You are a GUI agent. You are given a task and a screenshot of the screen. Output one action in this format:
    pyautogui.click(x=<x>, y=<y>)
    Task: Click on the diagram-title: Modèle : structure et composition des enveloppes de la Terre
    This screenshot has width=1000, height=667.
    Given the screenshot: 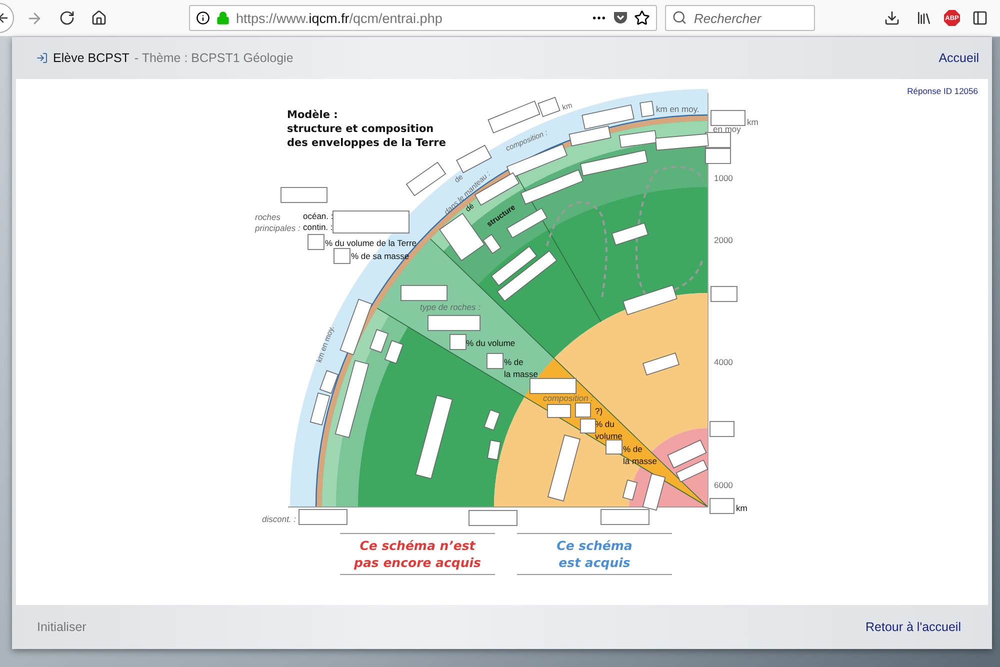 What is the action you would take?
    pyautogui.click(x=366, y=129)
    